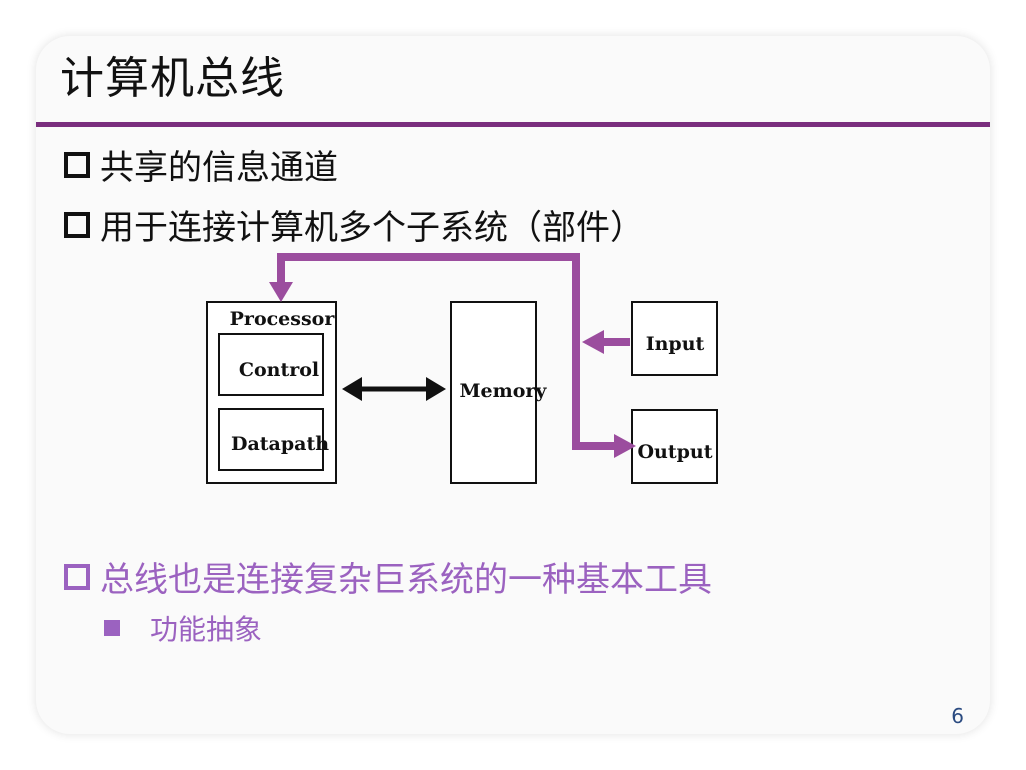 This screenshot has width=1026, height=770. Describe the element at coordinates (283, 319) in the screenshot. I see `processor-label: Processor` at that location.